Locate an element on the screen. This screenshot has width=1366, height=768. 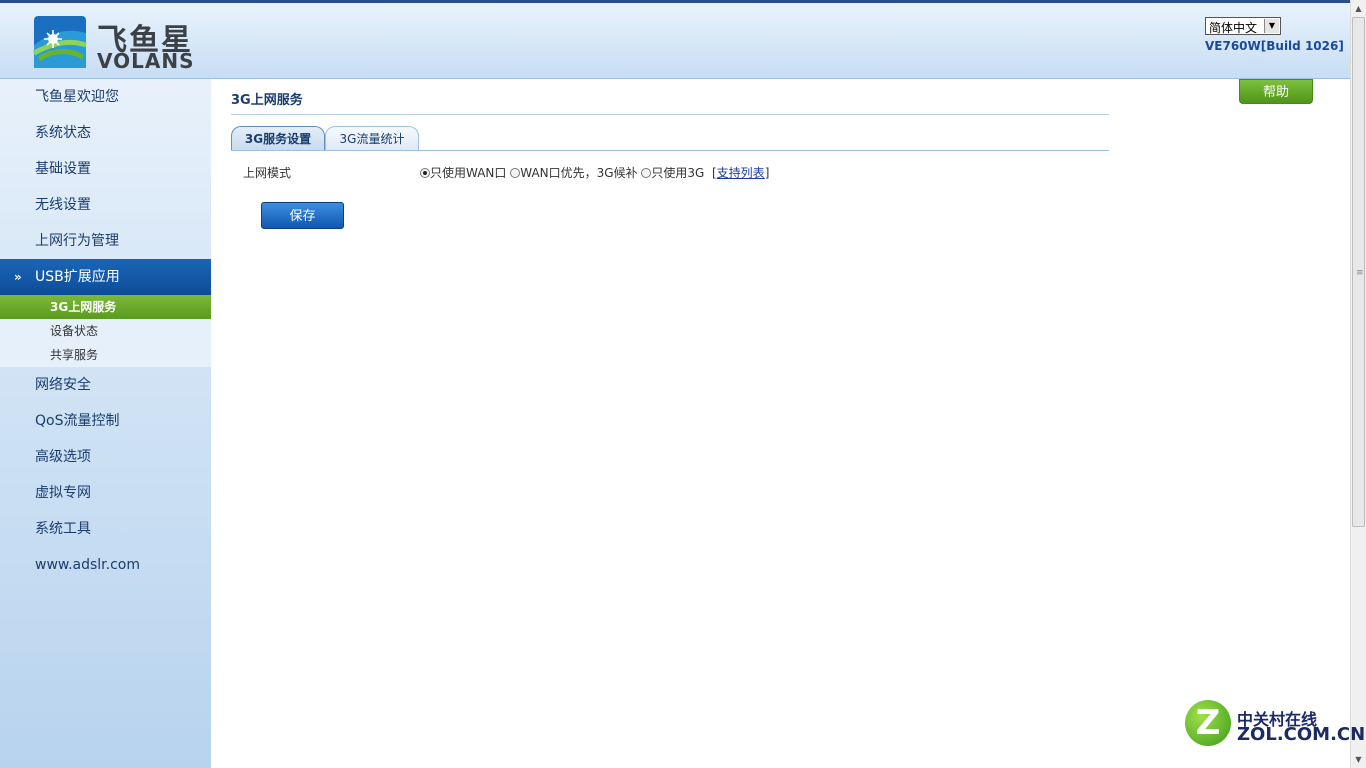
sidebar-item-advanced: 高级选项 is located at coordinates (105, 457).